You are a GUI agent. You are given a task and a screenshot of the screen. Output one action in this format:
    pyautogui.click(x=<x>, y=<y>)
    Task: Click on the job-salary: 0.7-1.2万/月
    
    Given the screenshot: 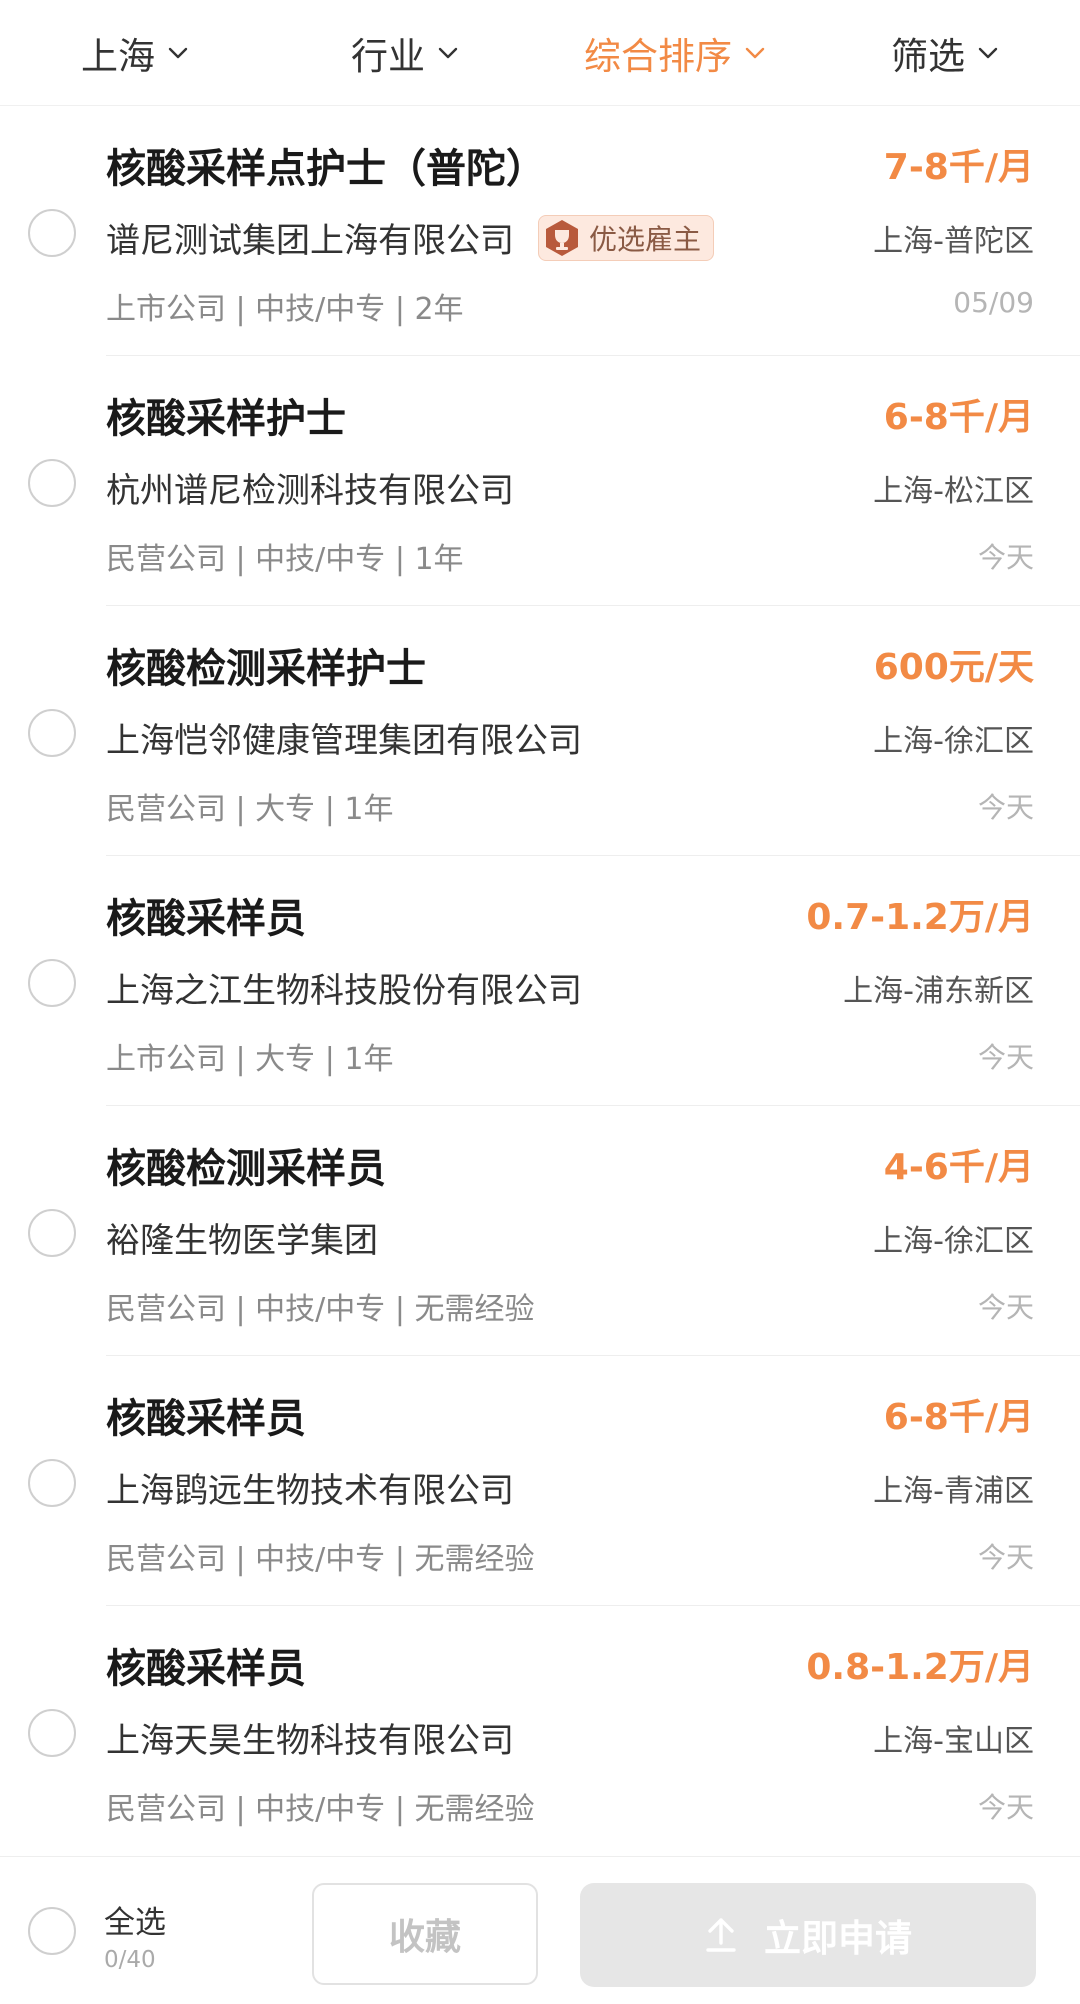 What is the action you would take?
    pyautogui.click(x=920, y=917)
    